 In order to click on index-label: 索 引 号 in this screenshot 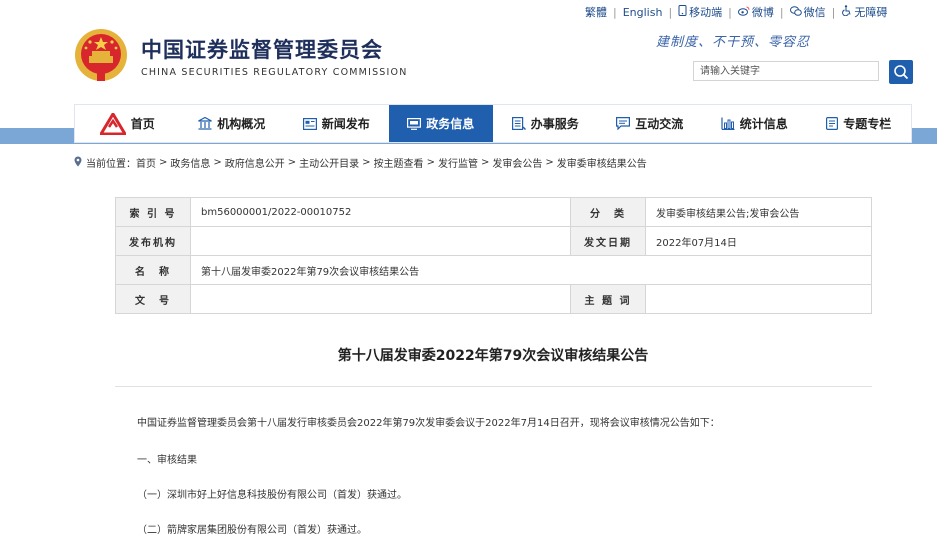, I will do `click(153, 212)`.